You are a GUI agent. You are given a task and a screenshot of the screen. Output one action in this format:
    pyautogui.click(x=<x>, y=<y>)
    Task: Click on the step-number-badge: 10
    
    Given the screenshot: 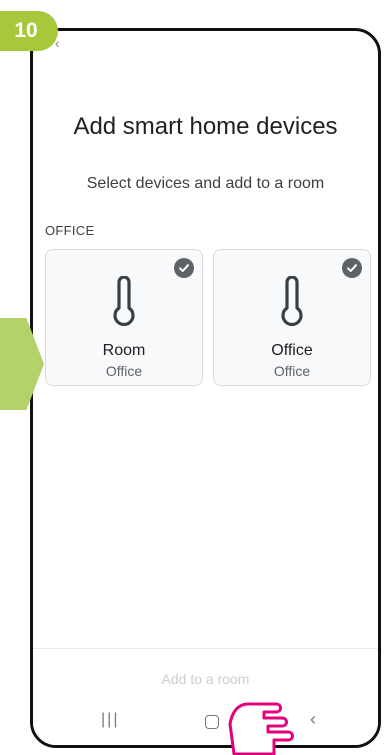 What is the action you would take?
    pyautogui.click(x=29, y=31)
    